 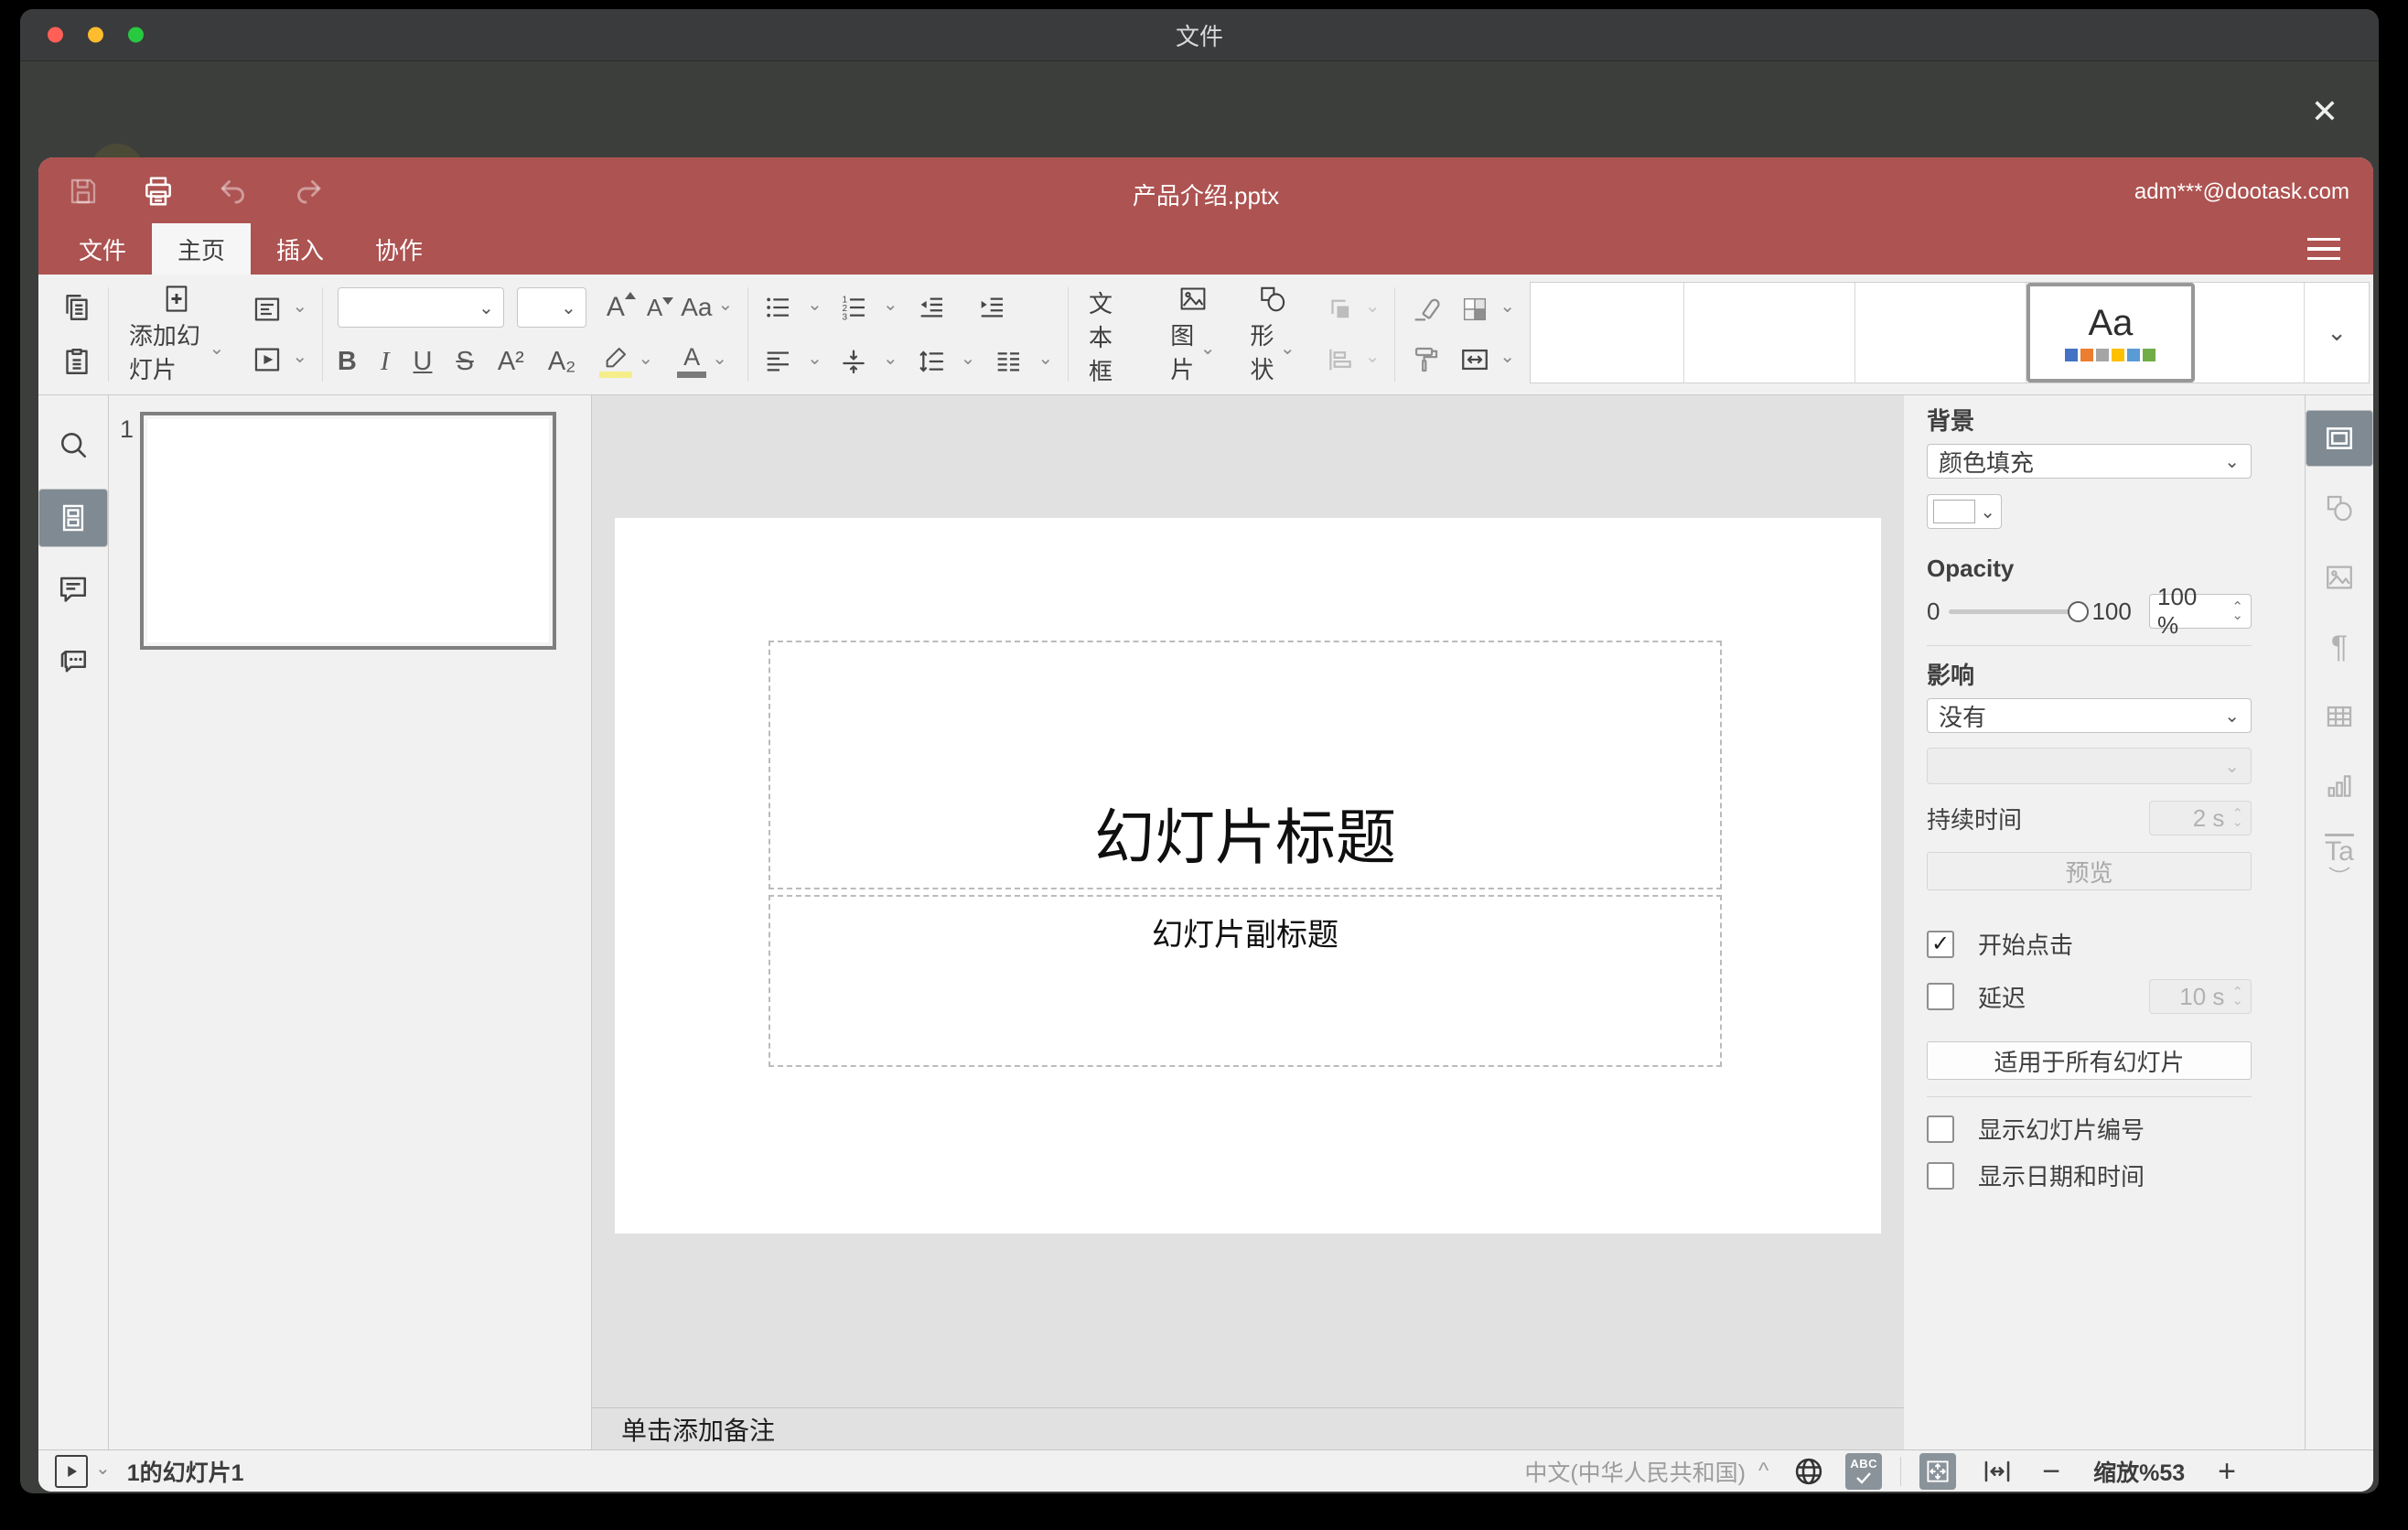 I want to click on slide-settings-icon, so click(x=2339, y=438).